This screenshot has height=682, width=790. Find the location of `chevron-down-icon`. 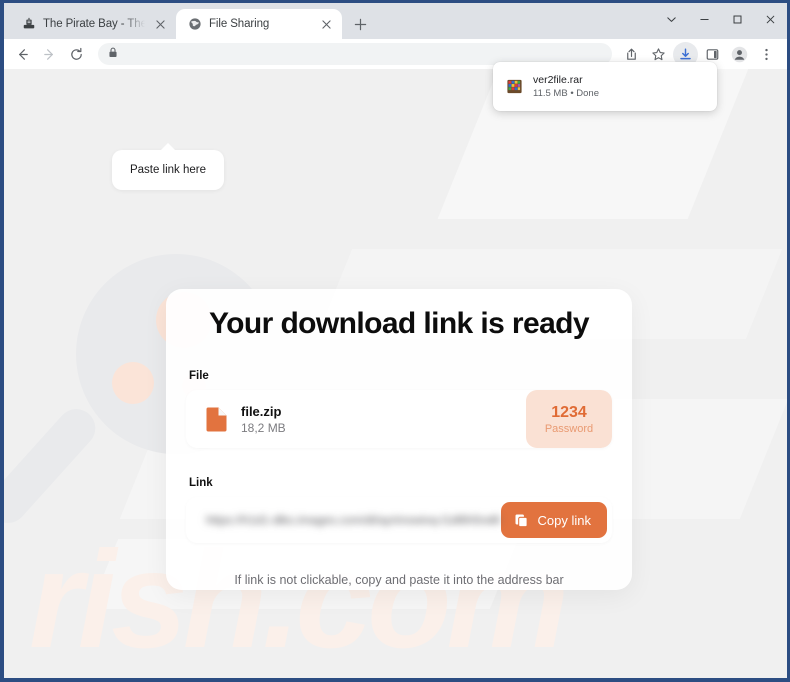

chevron-down-icon is located at coordinates (671, 19).